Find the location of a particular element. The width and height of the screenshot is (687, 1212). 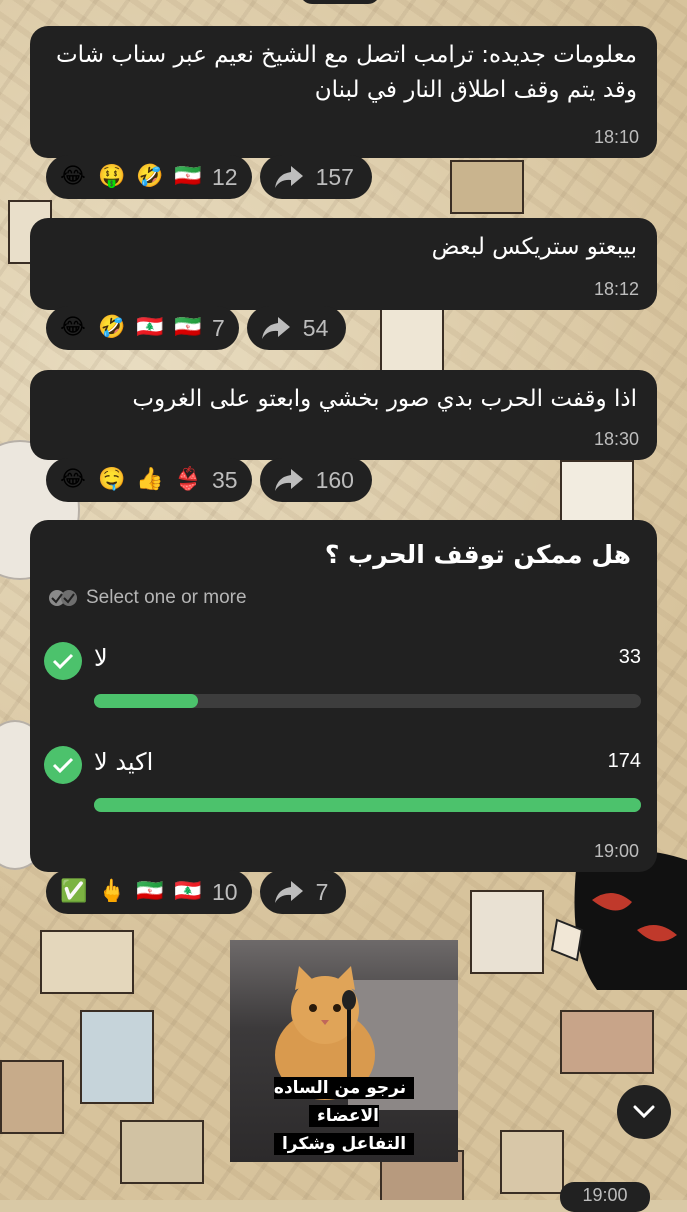

emoji-thumbs-up: 👍 is located at coordinates (150, 479).